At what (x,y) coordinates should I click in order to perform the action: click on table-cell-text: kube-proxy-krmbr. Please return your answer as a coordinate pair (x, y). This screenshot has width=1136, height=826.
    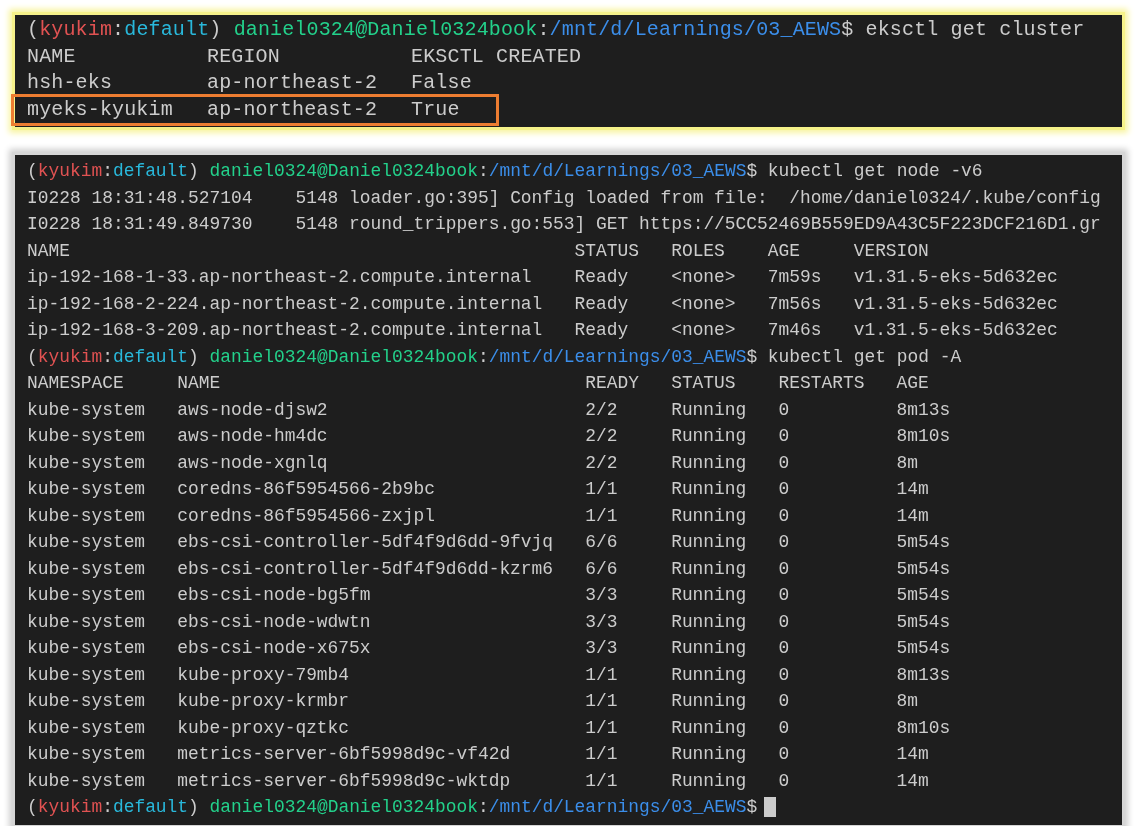
    Looking at the image, I should click on (264, 701).